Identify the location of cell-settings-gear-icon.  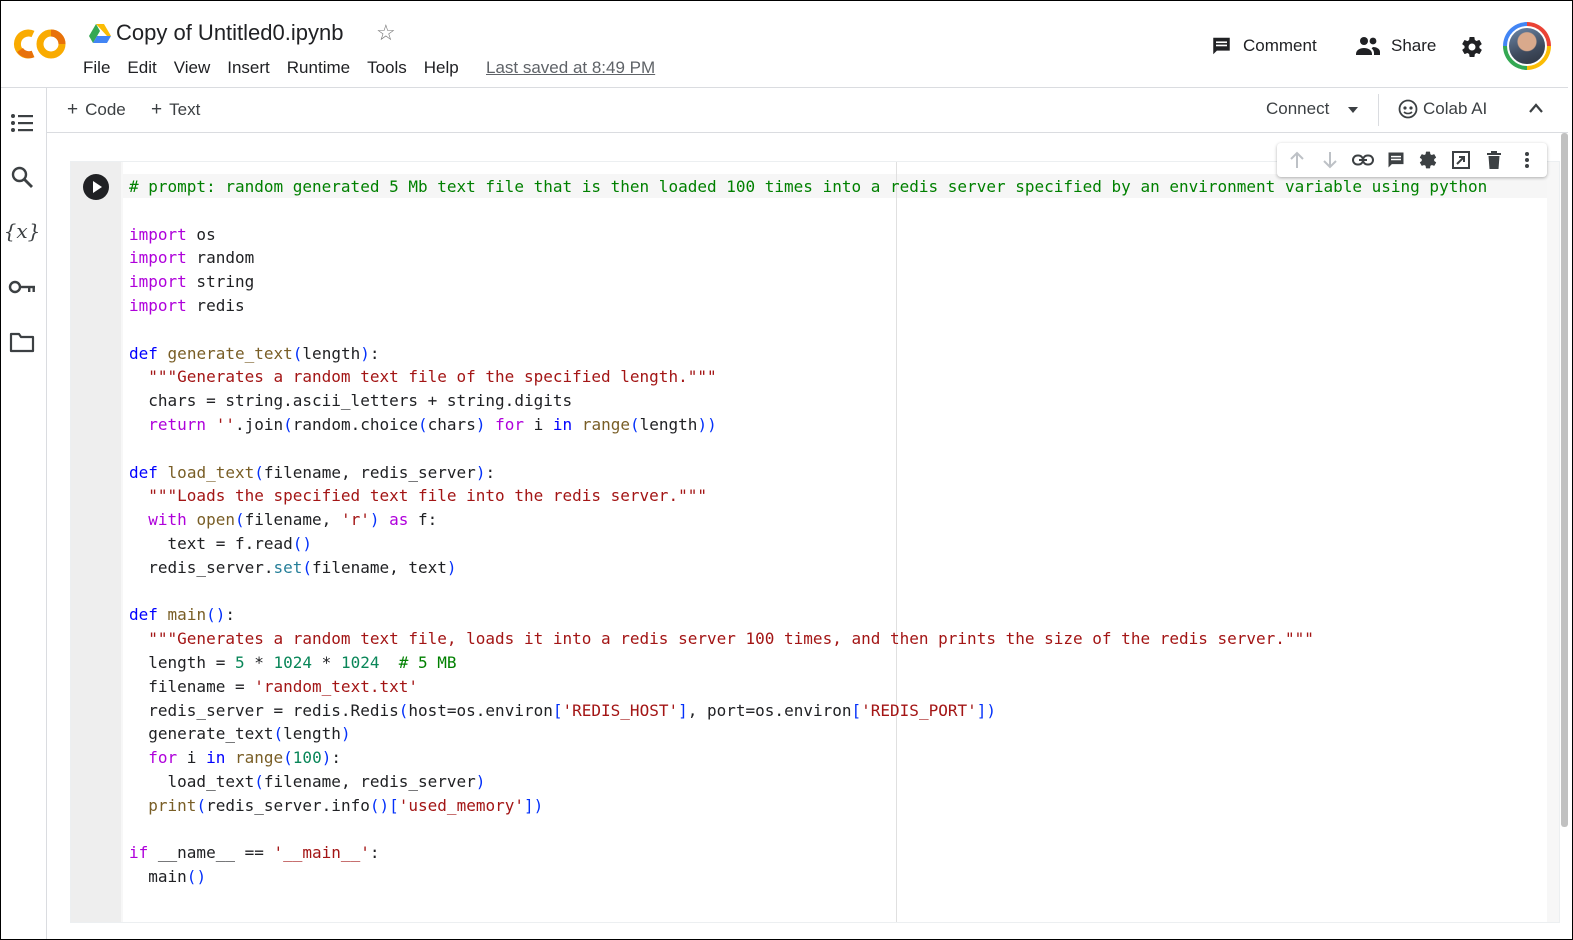
(1428, 160).